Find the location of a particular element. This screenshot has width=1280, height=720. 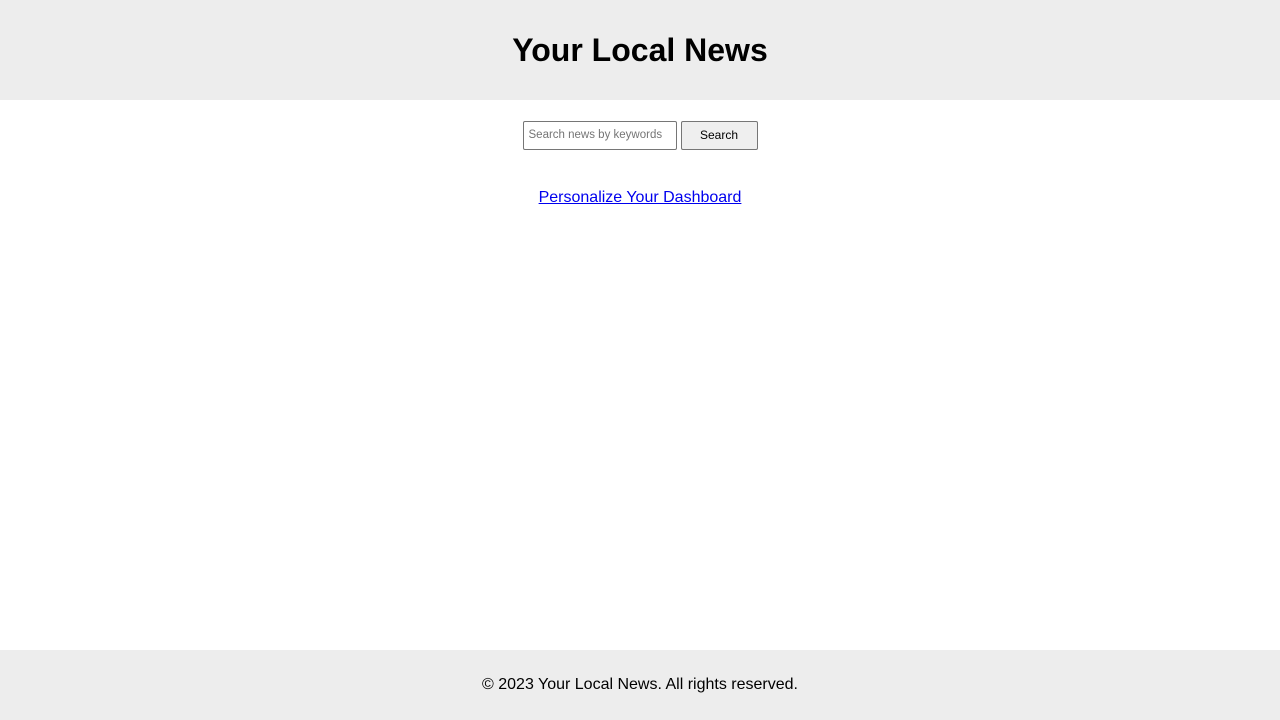

personalize-dashboard-link: Personalize Your Dashboard is located at coordinates (640, 197).